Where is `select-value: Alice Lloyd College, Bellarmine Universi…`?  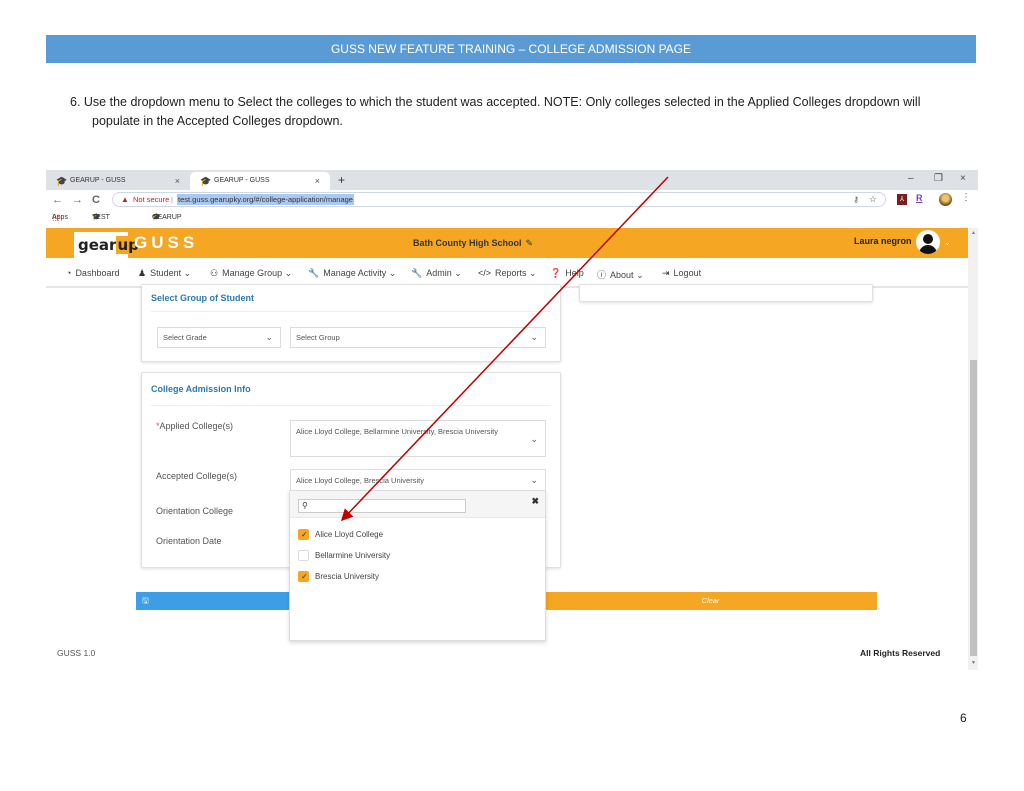 select-value: Alice Lloyd College, Bellarmine Universi… is located at coordinates (397, 431).